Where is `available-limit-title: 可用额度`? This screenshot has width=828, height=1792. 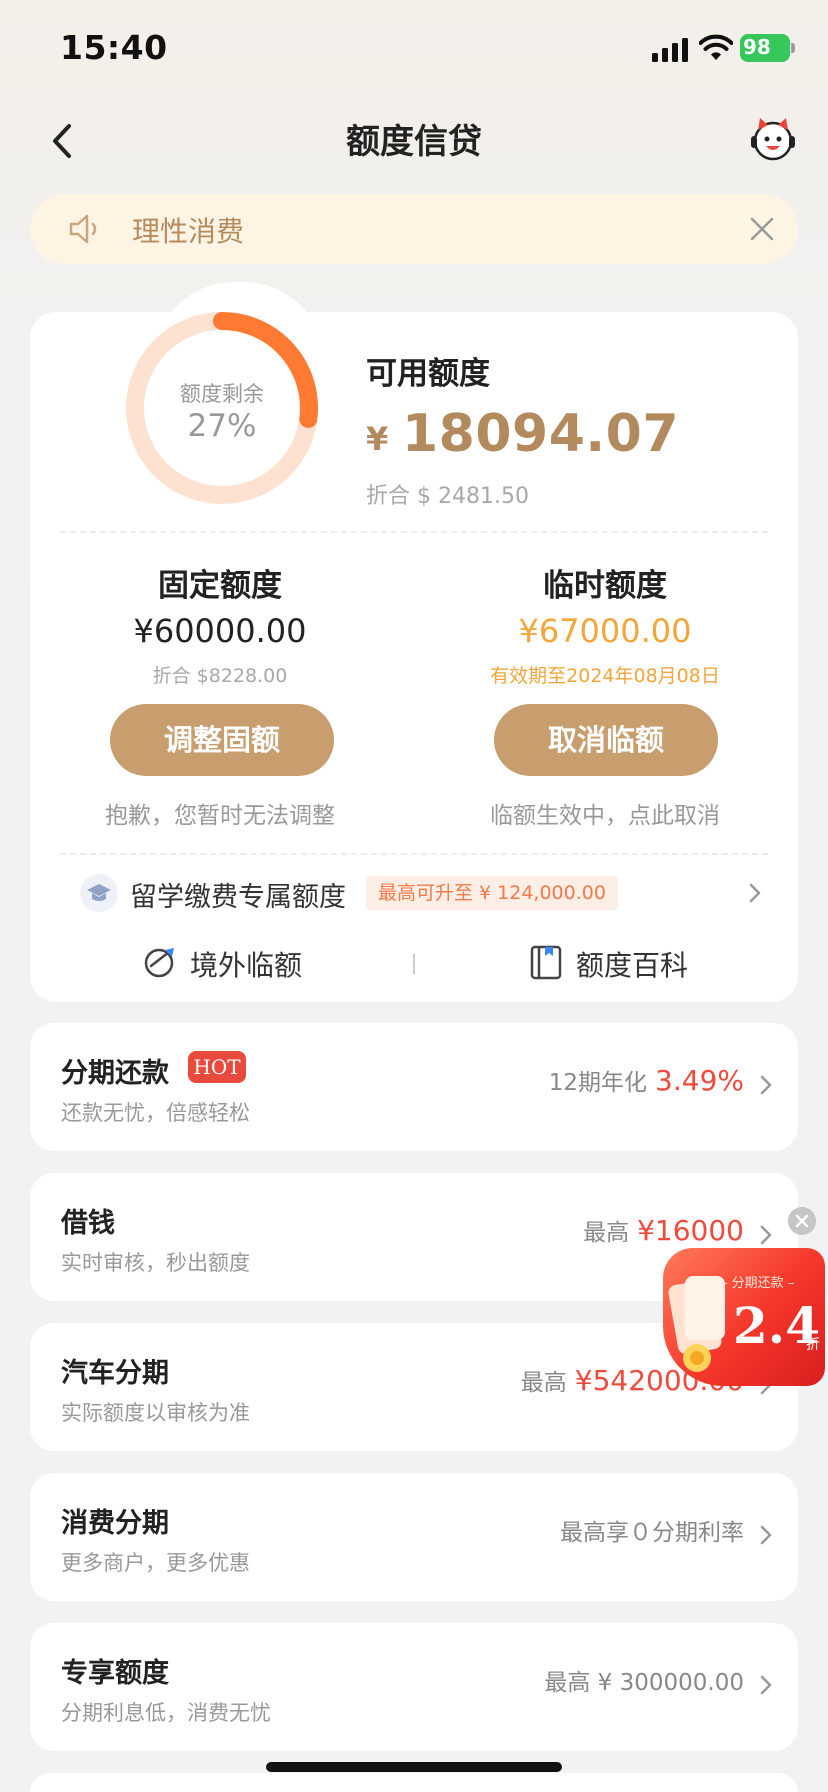 available-limit-title: 可用额度 is located at coordinates (428, 374).